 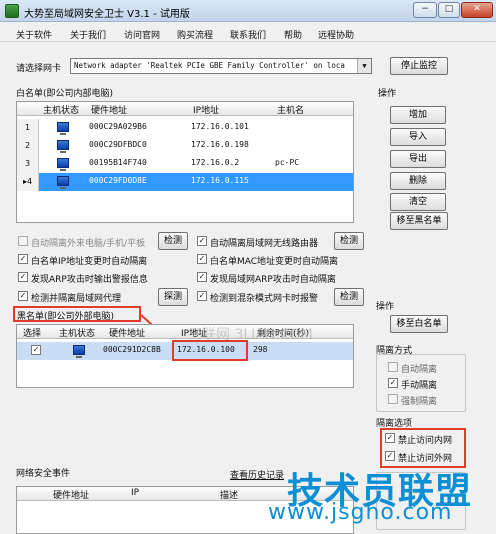 What do you see at coordinates (360, 512) in the screenshot?
I see `site-url-watermark: www.jsgho.com` at bounding box center [360, 512].